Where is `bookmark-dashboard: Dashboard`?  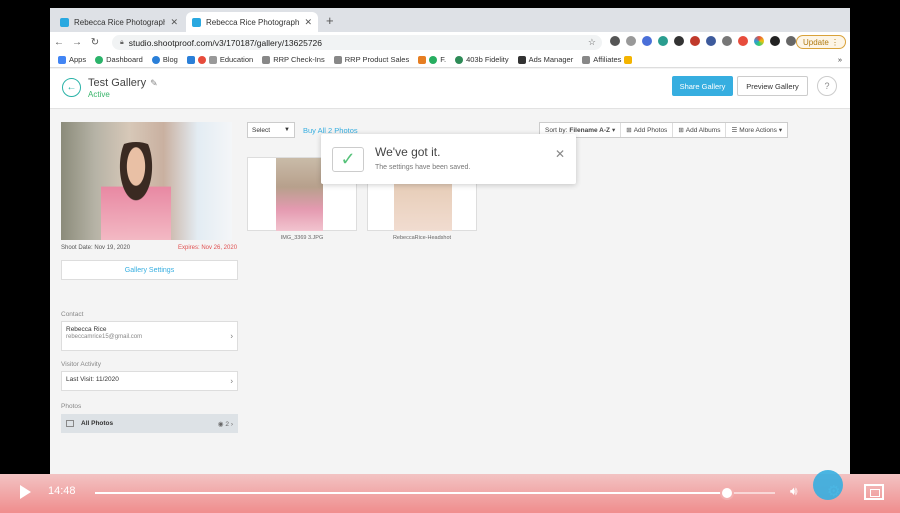
bookmark-dashboard: Dashboard is located at coordinates (119, 59).